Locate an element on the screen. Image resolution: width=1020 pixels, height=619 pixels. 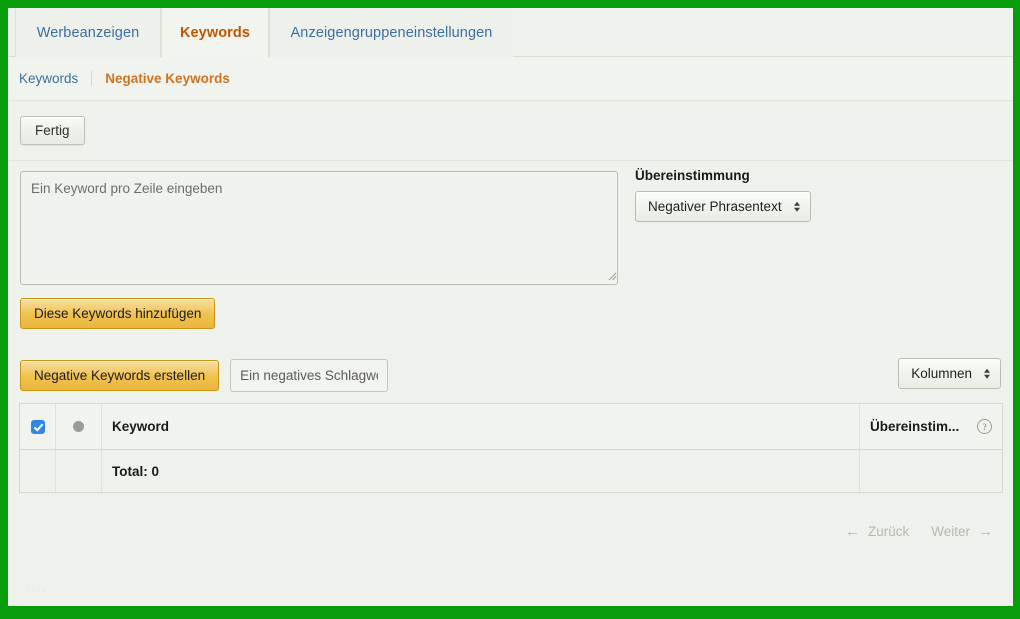
match-type-label: Übereinstimmung is located at coordinates (692, 175).